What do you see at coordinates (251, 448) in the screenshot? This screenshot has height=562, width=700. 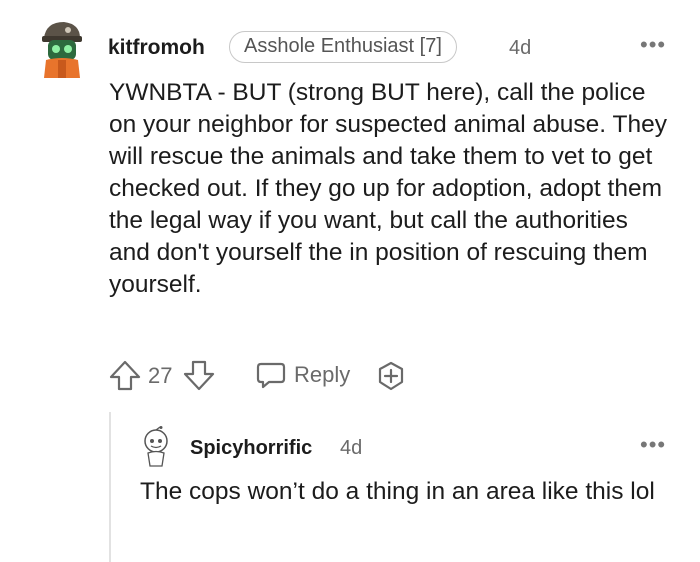 I see `reply-username: Spicyhorrific` at bounding box center [251, 448].